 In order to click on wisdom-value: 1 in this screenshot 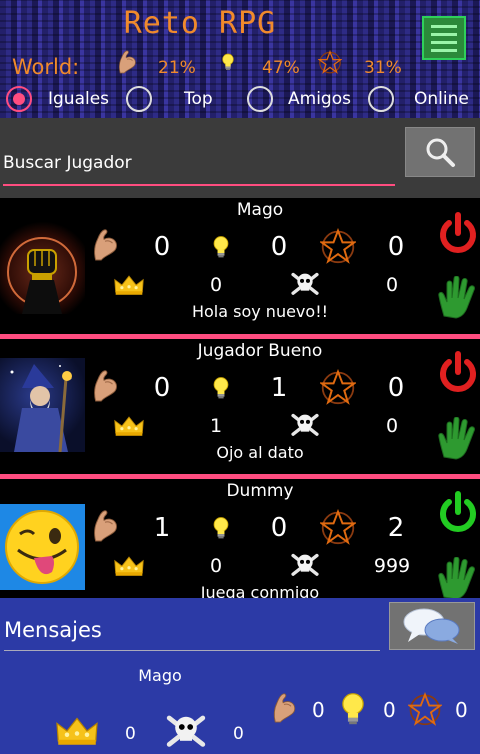, I will do `click(279, 388)`.